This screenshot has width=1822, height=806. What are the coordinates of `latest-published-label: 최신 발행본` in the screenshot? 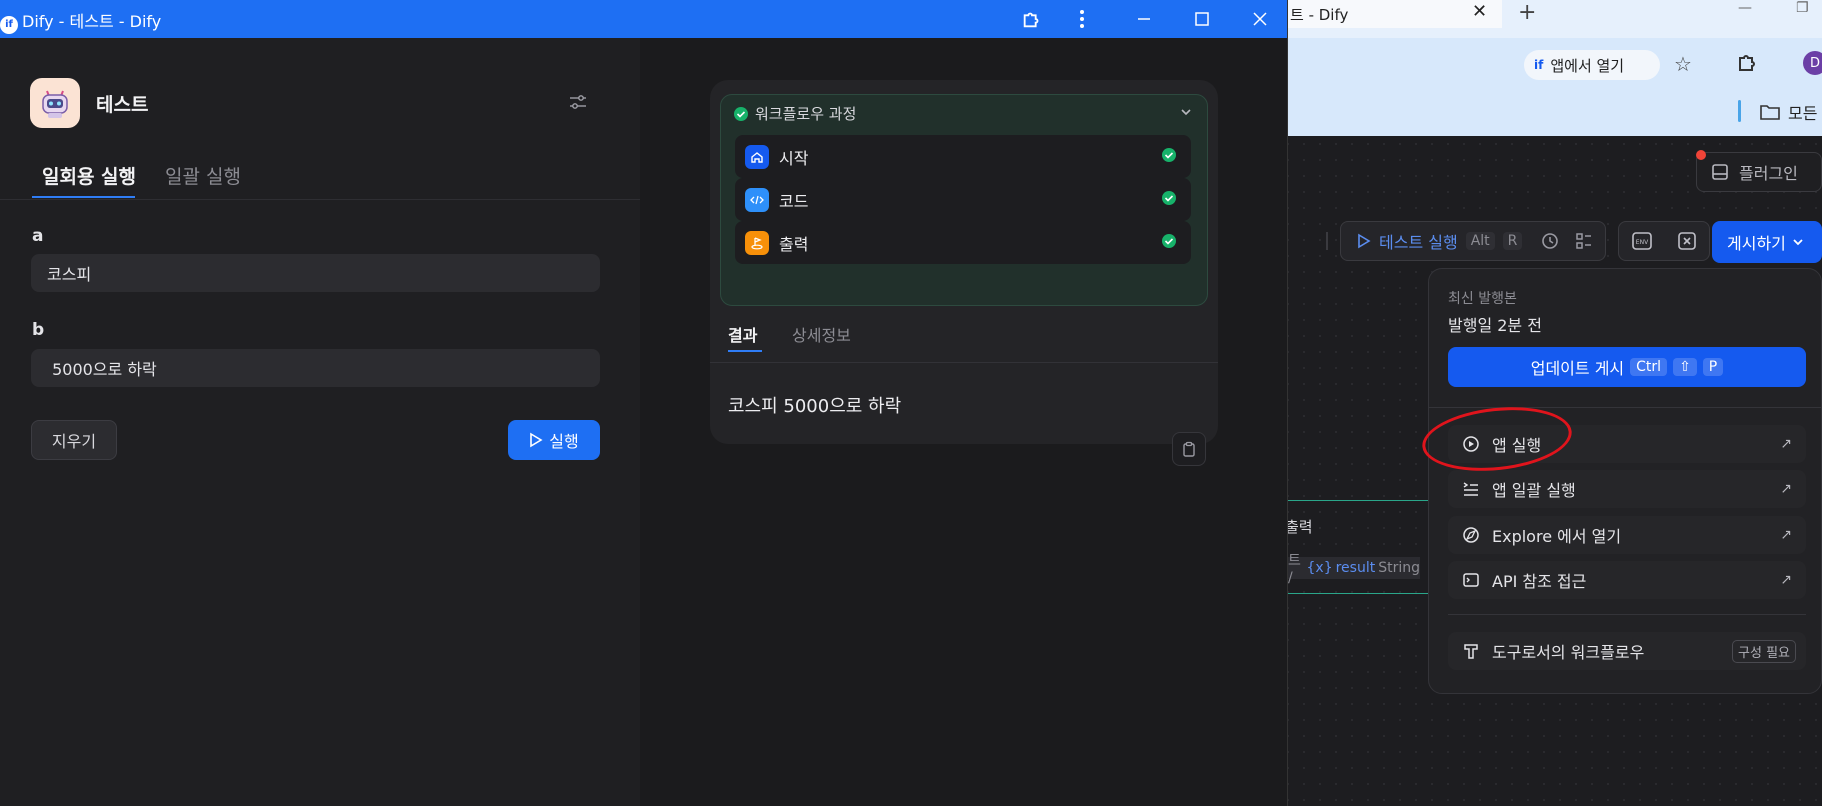 It's located at (1482, 299).